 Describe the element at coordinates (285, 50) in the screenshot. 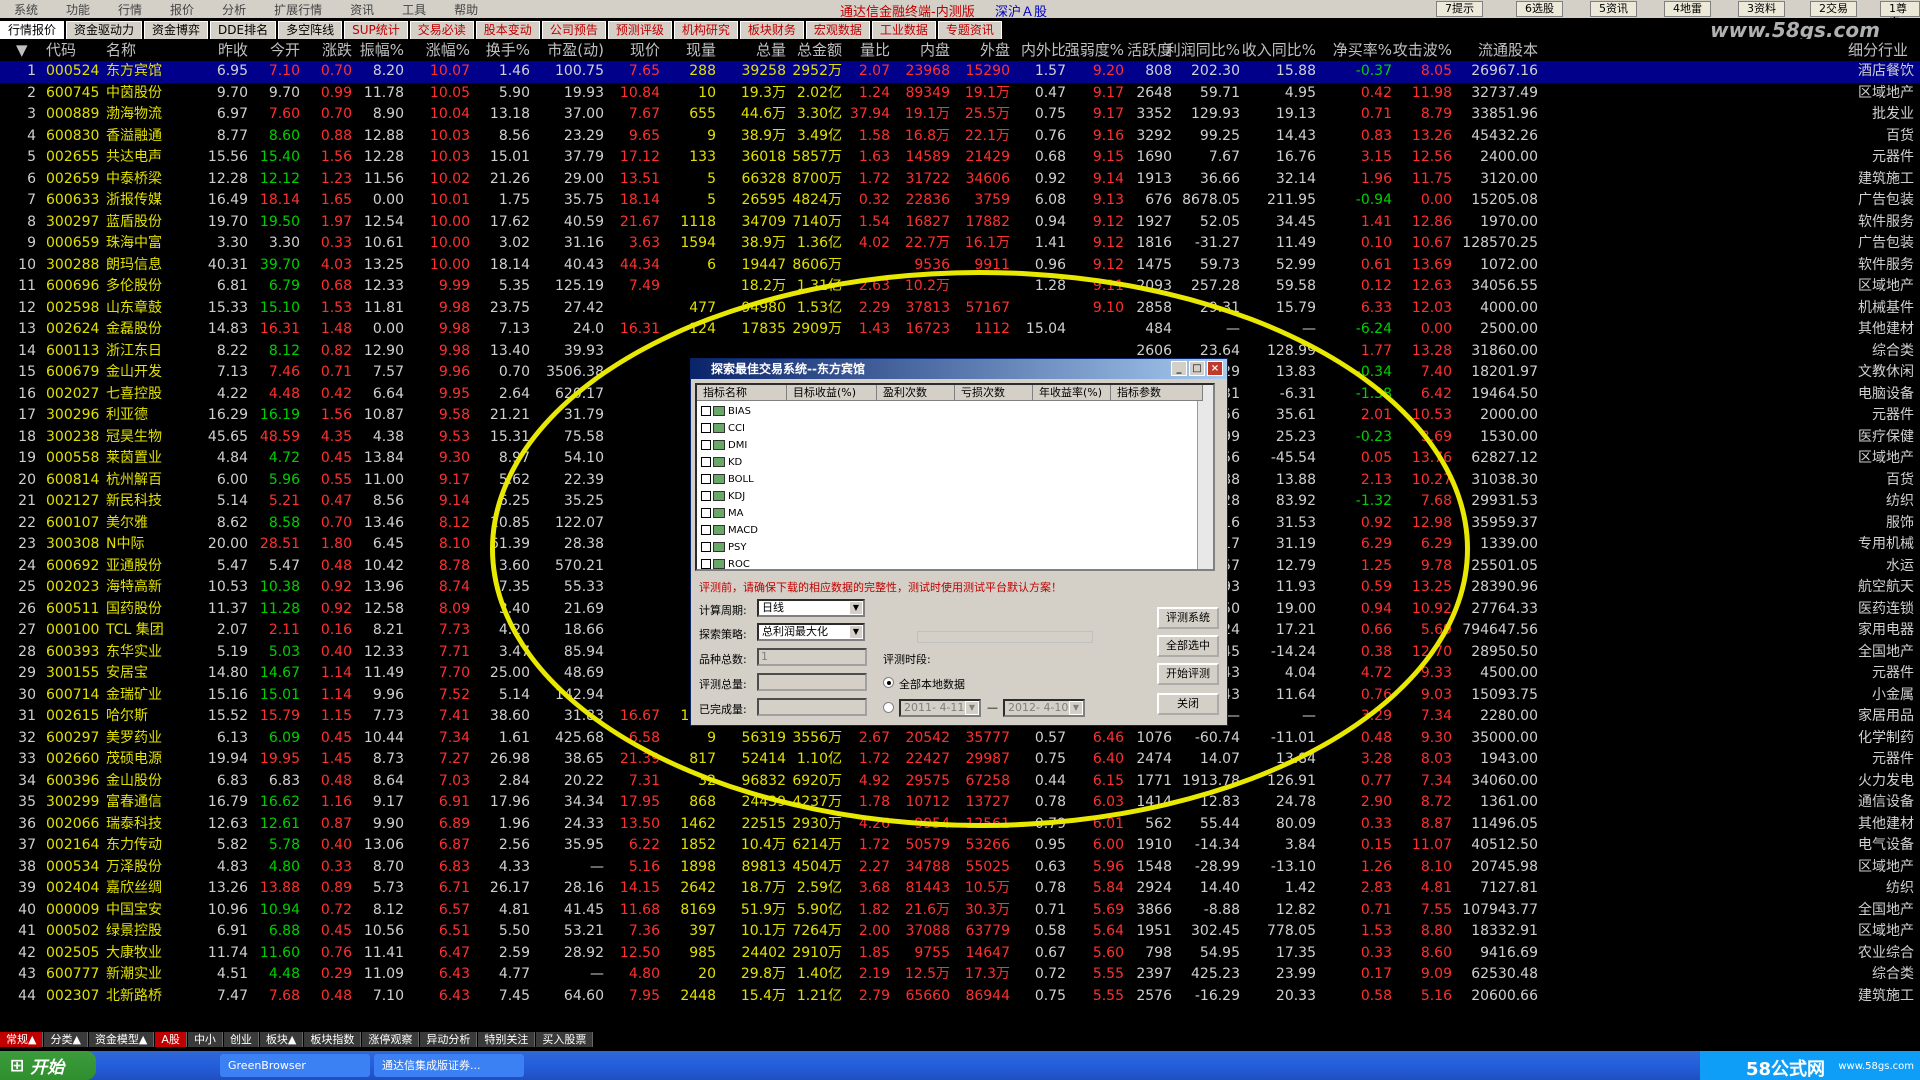

I see `column-header-3: 今开` at that location.